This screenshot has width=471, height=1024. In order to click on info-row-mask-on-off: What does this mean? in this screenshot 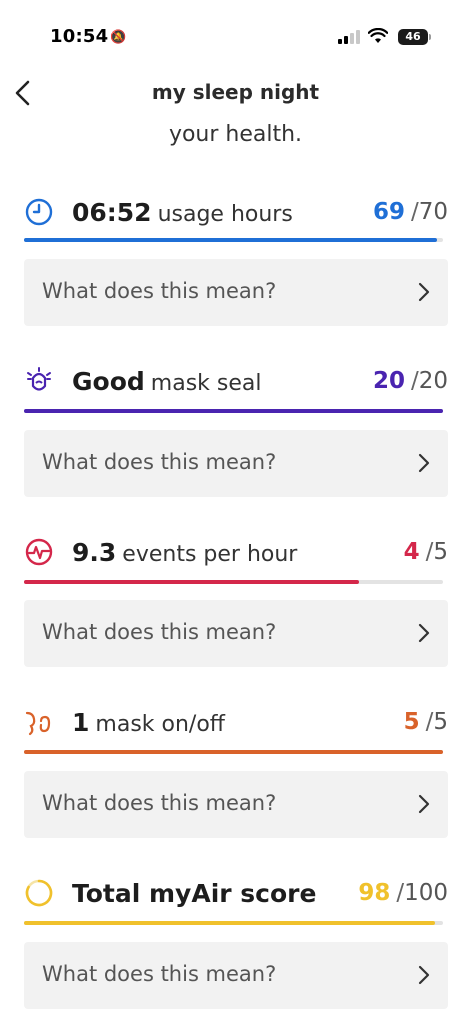, I will do `click(236, 804)`.